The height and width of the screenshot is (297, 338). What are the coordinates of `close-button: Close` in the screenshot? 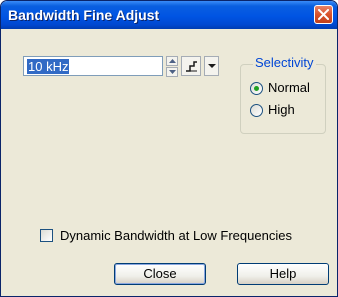 It's located at (160, 274).